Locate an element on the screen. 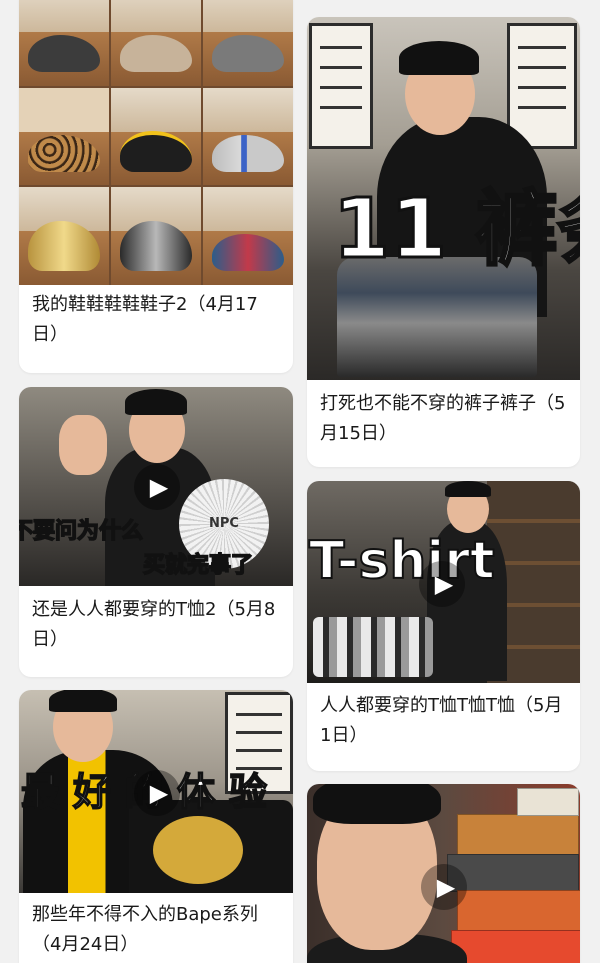 The image size is (600, 963). hair is located at coordinates (377, 804).